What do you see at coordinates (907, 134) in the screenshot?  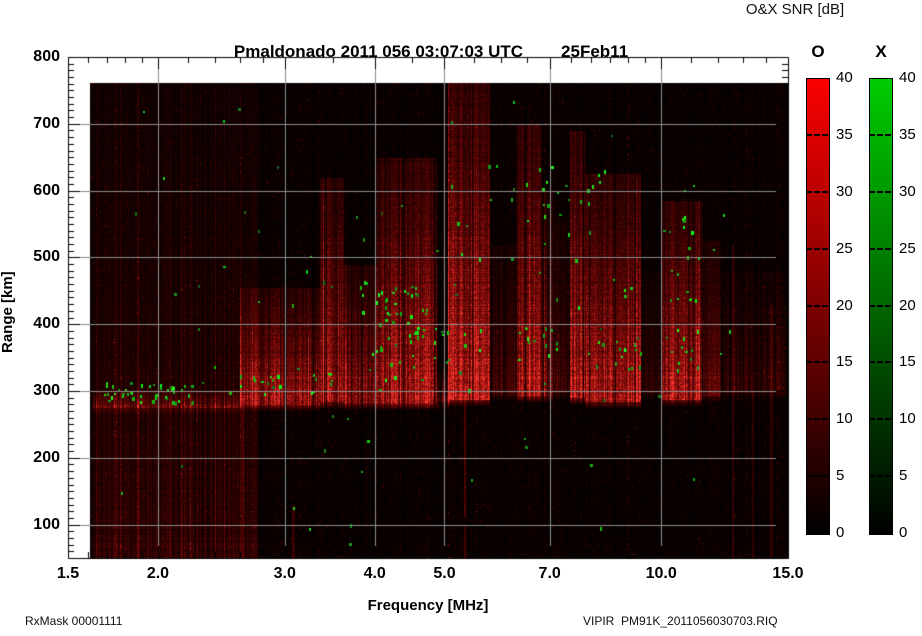 I see `colorbar-x-tick-label: 35` at bounding box center [907, 134].